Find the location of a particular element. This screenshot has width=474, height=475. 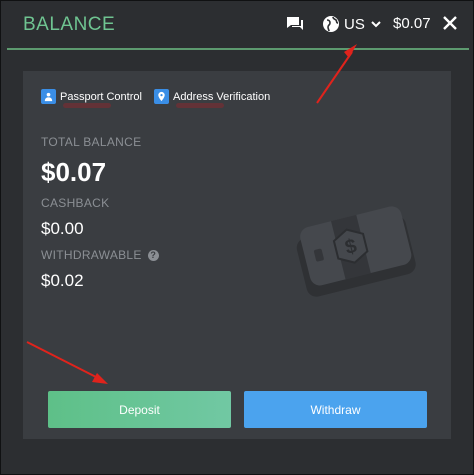

cash-icon: $ is located at coordinates (356, 251).